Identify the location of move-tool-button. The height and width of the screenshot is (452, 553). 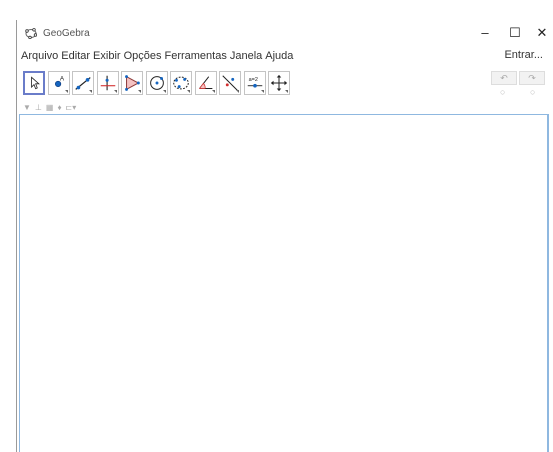
(34, 83).